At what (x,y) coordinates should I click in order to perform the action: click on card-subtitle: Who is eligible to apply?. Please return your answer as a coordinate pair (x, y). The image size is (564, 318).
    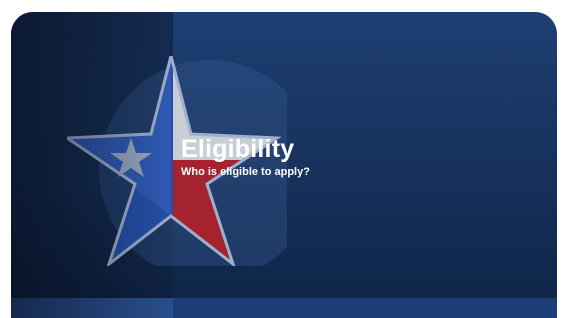
    Looking at the image, I should click on (245, 172).